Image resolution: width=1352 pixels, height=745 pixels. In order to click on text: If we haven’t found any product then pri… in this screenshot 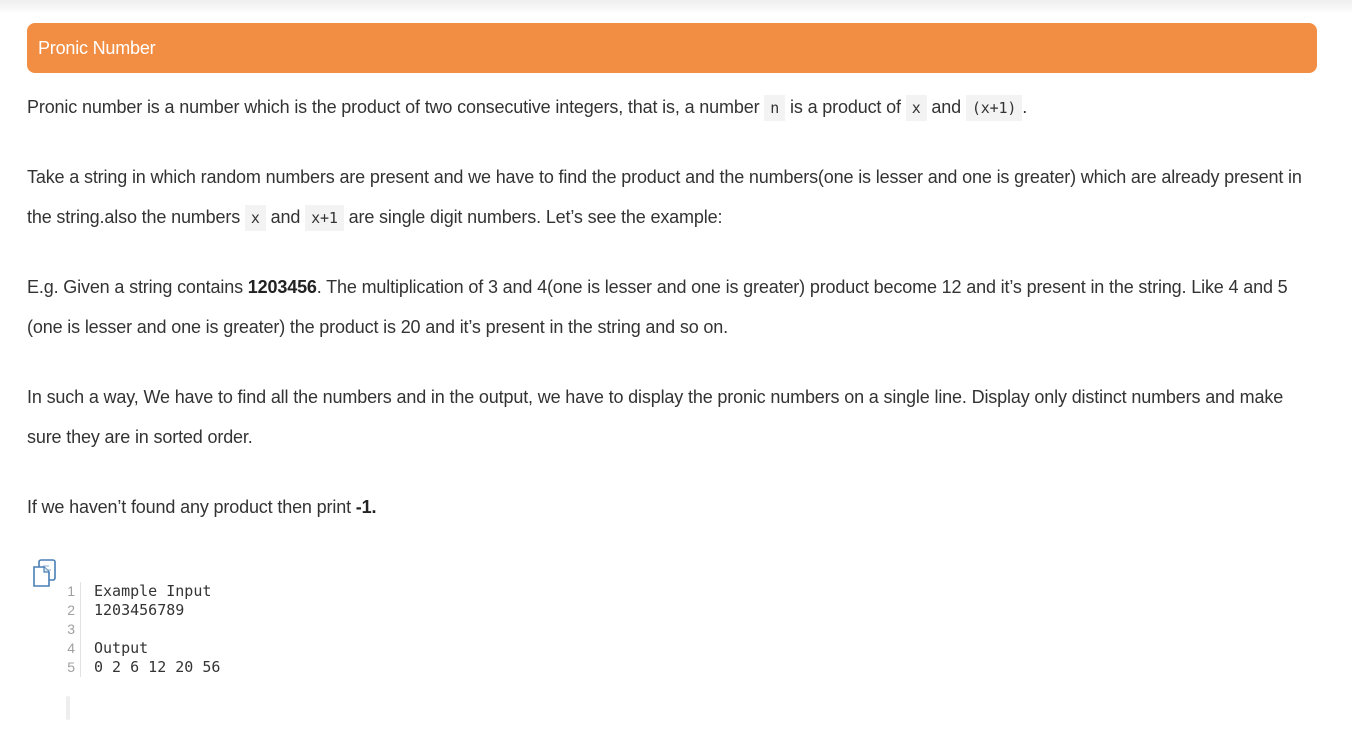, I will do `click(191, 507)`.